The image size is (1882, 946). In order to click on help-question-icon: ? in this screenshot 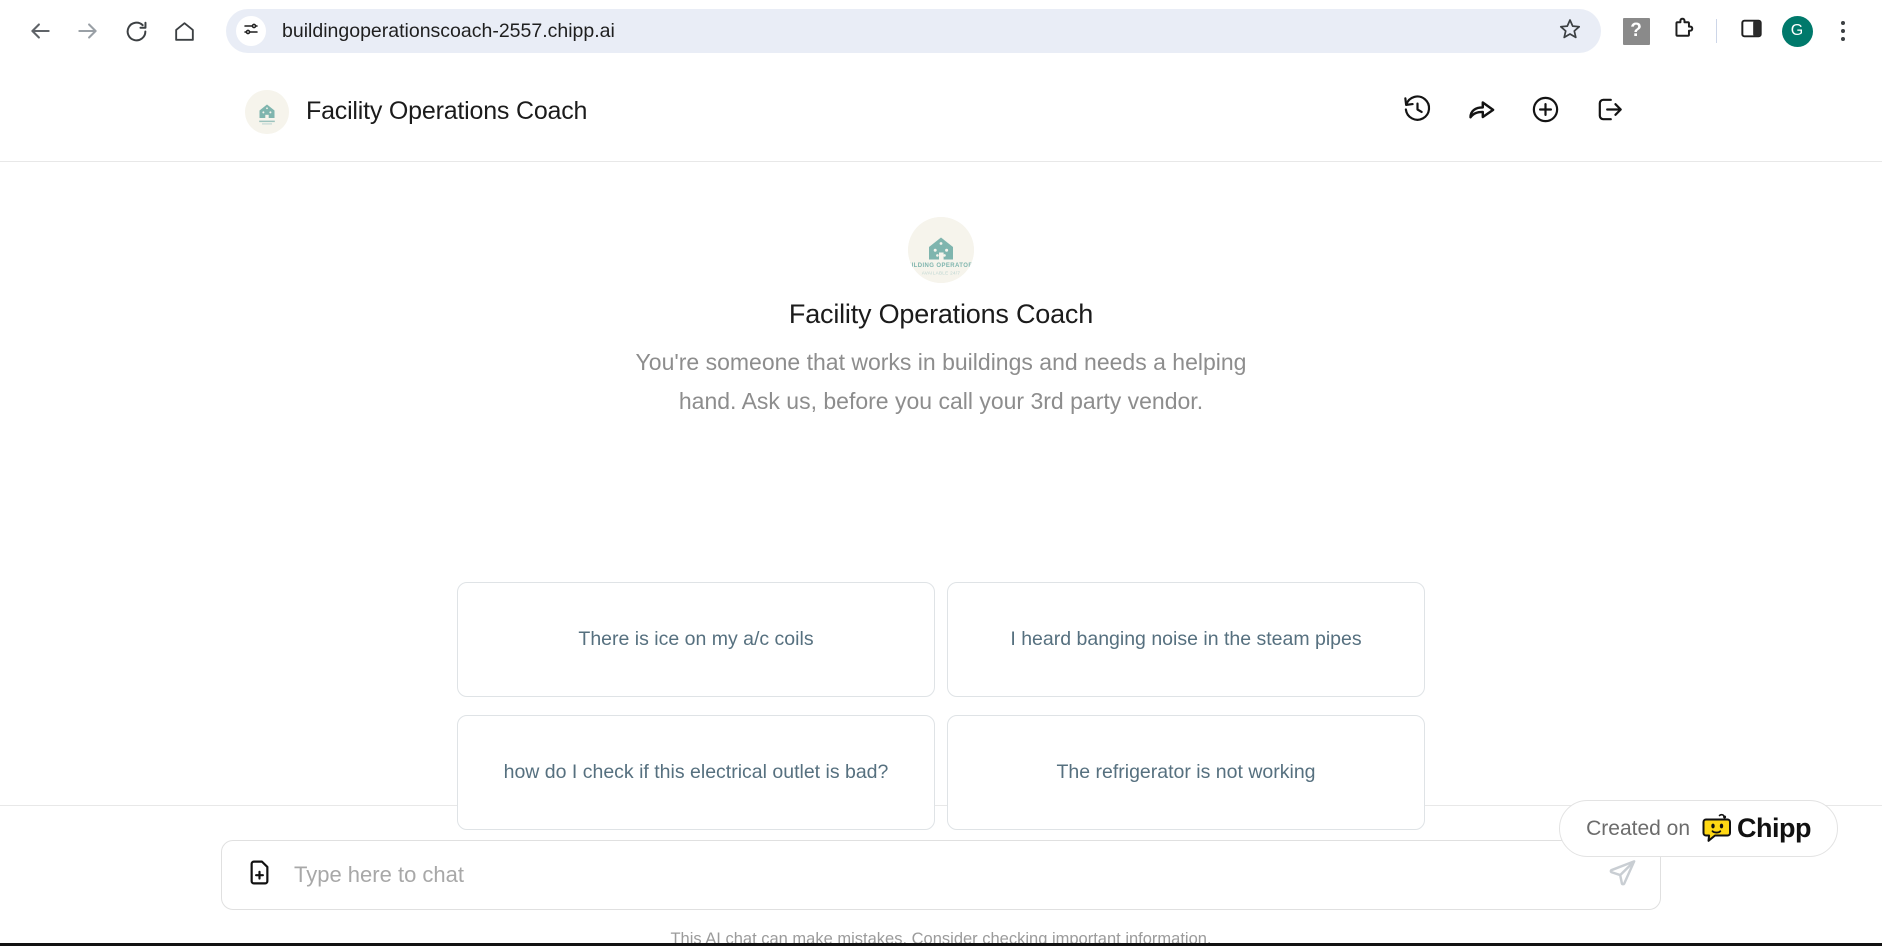, I will do `click(1636, 31)`.